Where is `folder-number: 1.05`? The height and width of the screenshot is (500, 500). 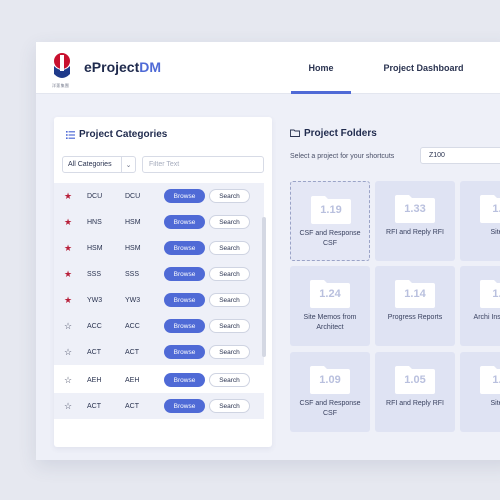 folder-number: 1.05 is located at coordinates (415, 380).